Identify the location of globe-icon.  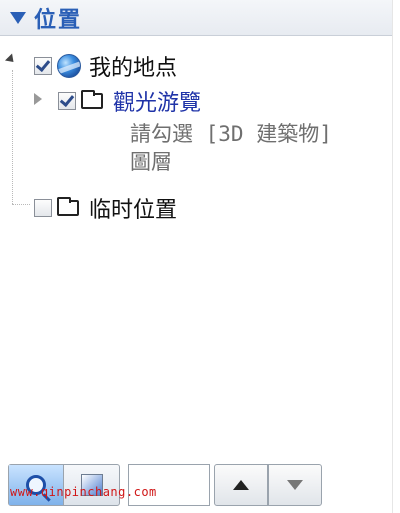
(69, 66).